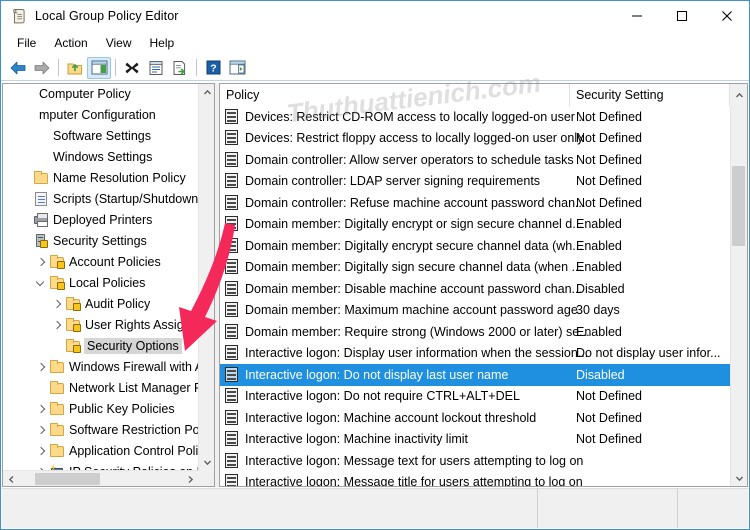 The image size is (750, 530). I want to click on tree-item-software-restriction-policies: Software Restriction Policies, so click(100, 429).